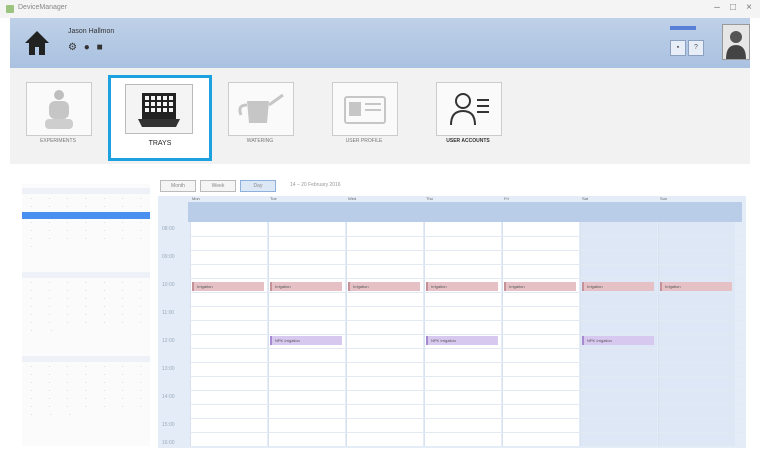 This screenshot has width=760, height=454. Describe the element at coordinates (168, 425) in the screenshot. I see `time-label: 15:00` at that location.